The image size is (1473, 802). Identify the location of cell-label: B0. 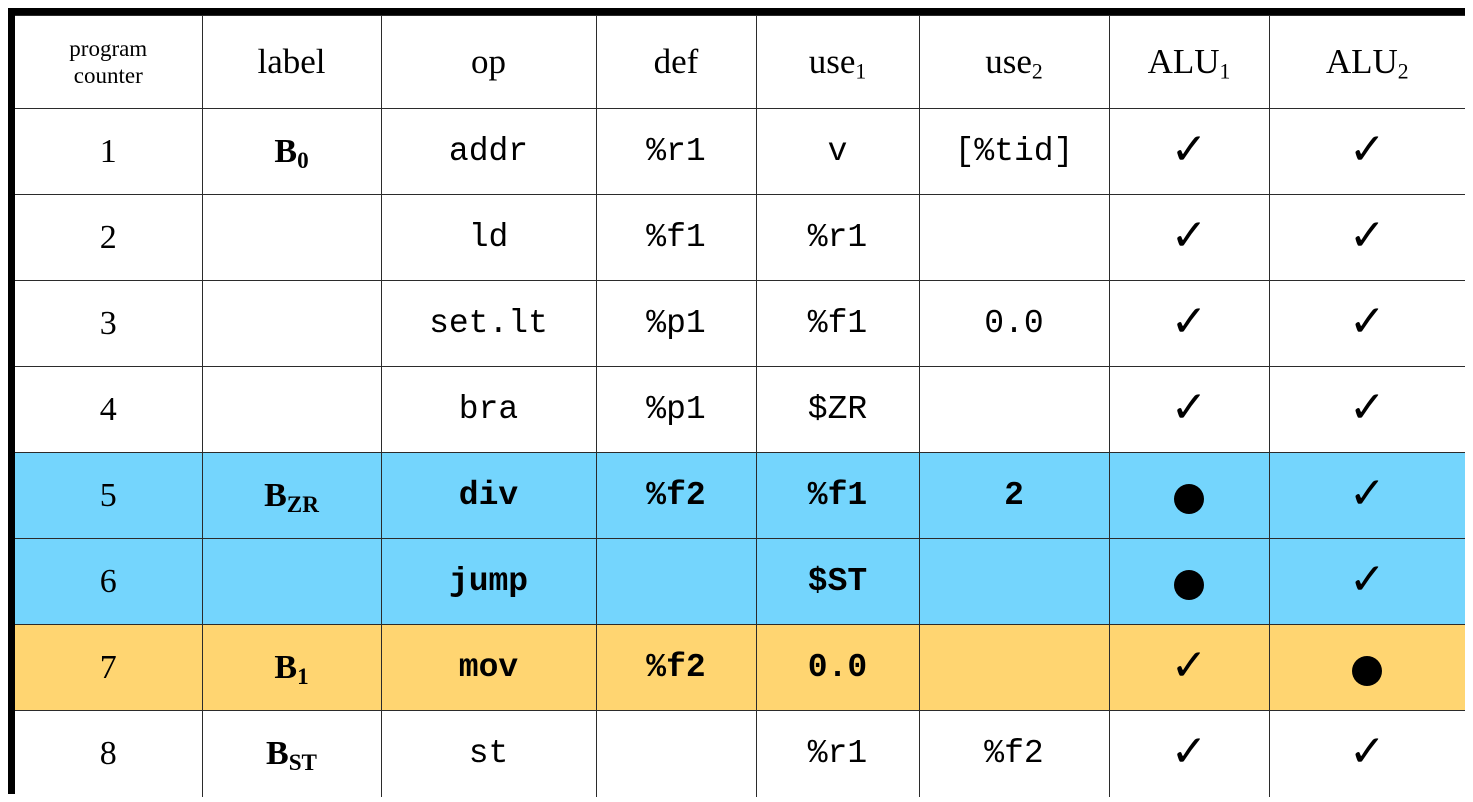
(291, 151).